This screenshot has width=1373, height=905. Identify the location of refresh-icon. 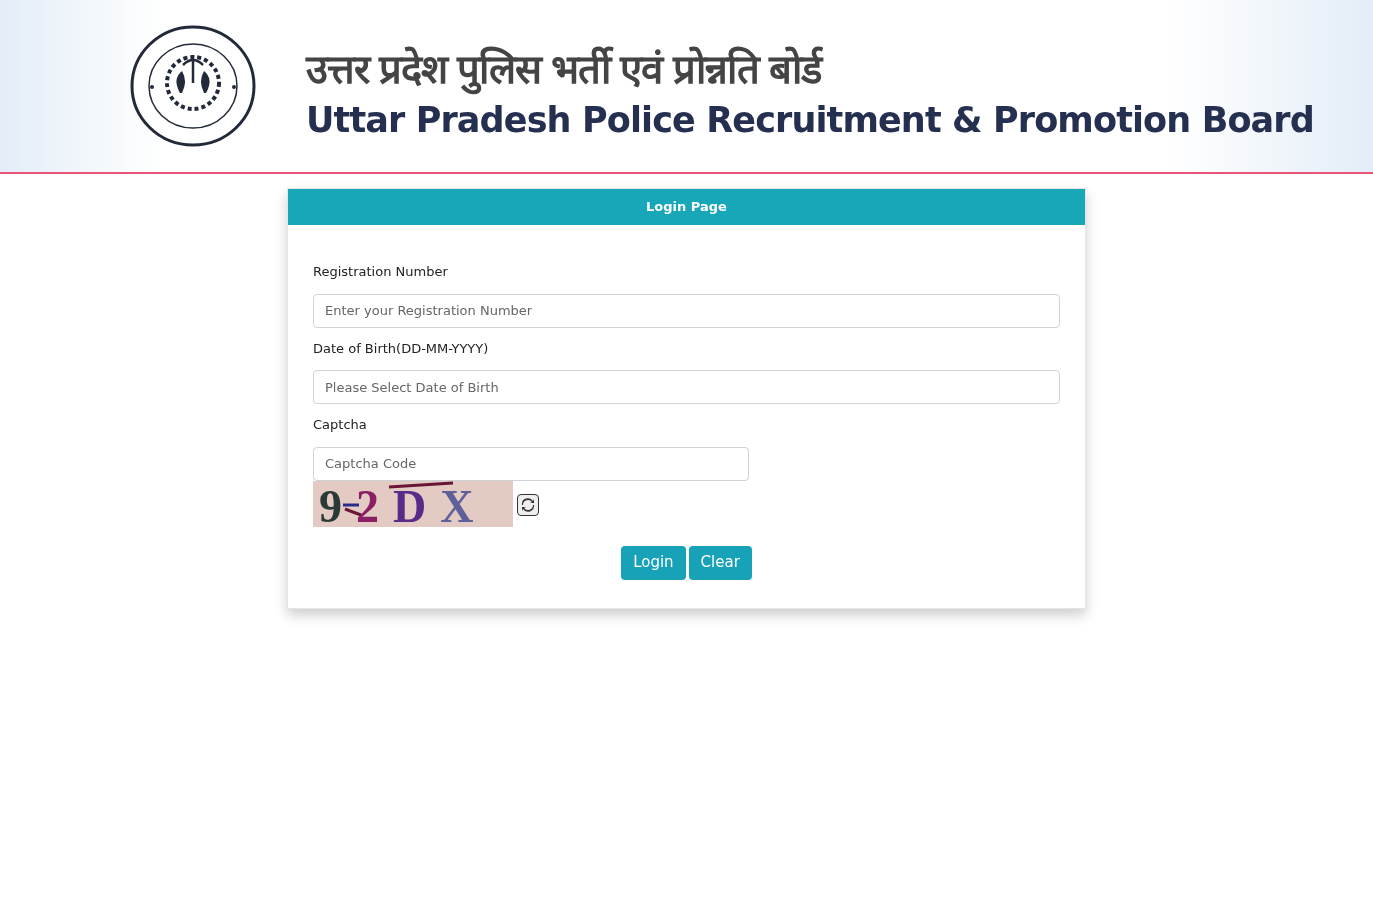
(528, 504).